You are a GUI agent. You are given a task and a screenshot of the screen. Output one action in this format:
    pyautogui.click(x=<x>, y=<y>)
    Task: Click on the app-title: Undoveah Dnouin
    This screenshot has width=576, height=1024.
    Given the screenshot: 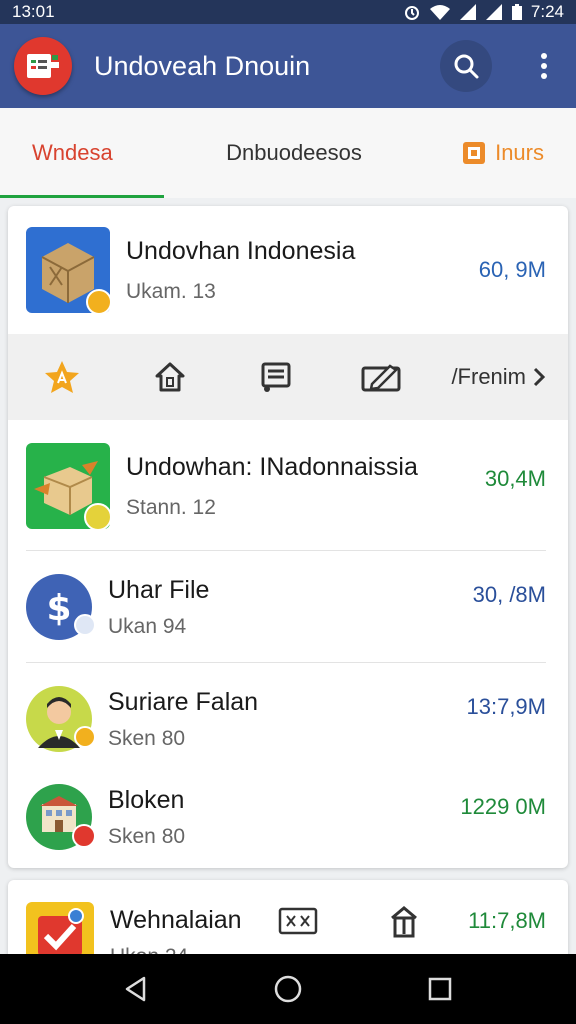 What is the action you would take?
    pyautogui.click(x=202, y=65)
    